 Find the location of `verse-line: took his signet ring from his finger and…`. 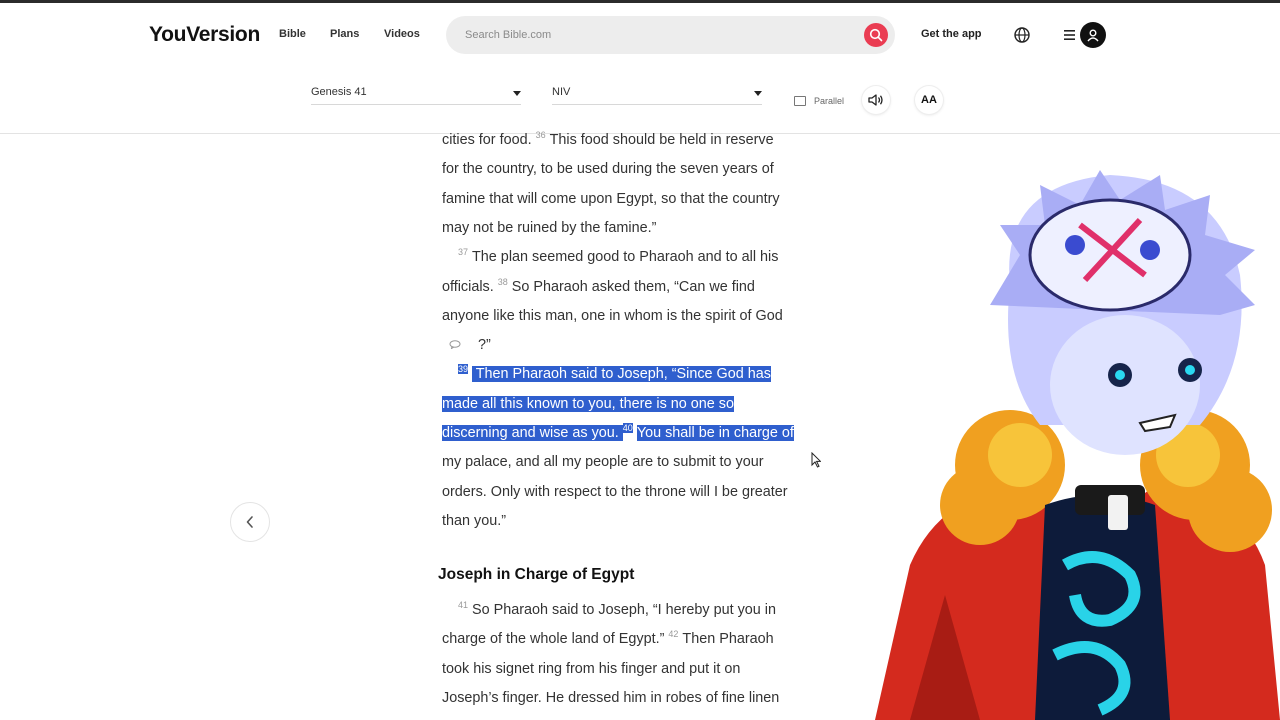

verse-line: took his signet ring from his finger and… is located at coordinates (591, 669).